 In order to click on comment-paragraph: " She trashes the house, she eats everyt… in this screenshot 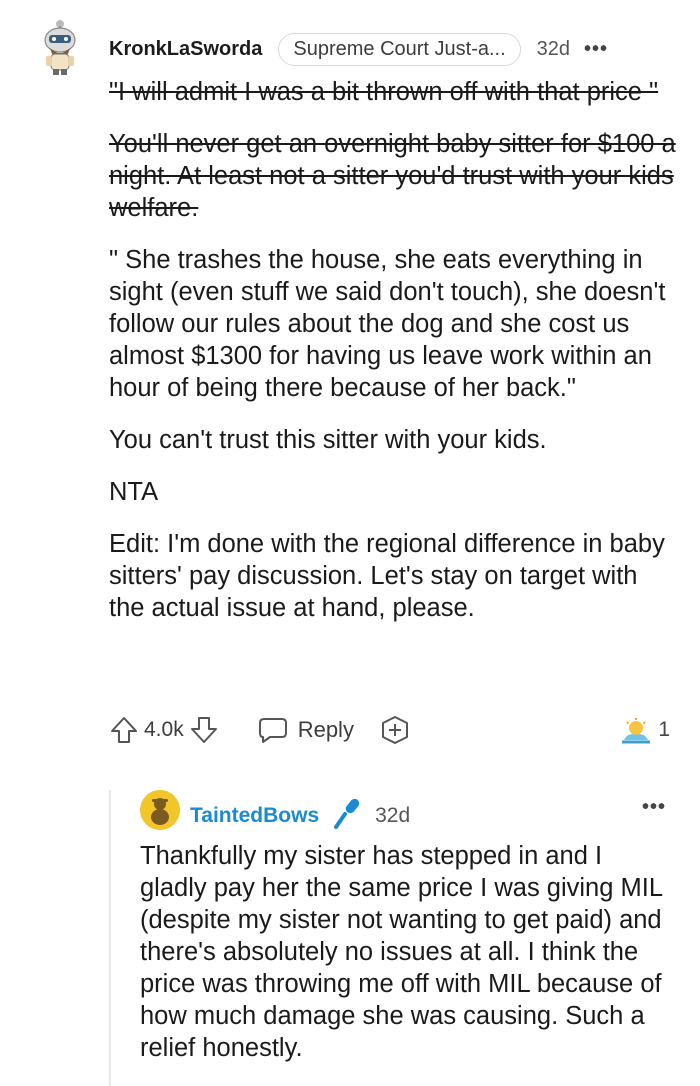, I will do `click(387, 324)`.